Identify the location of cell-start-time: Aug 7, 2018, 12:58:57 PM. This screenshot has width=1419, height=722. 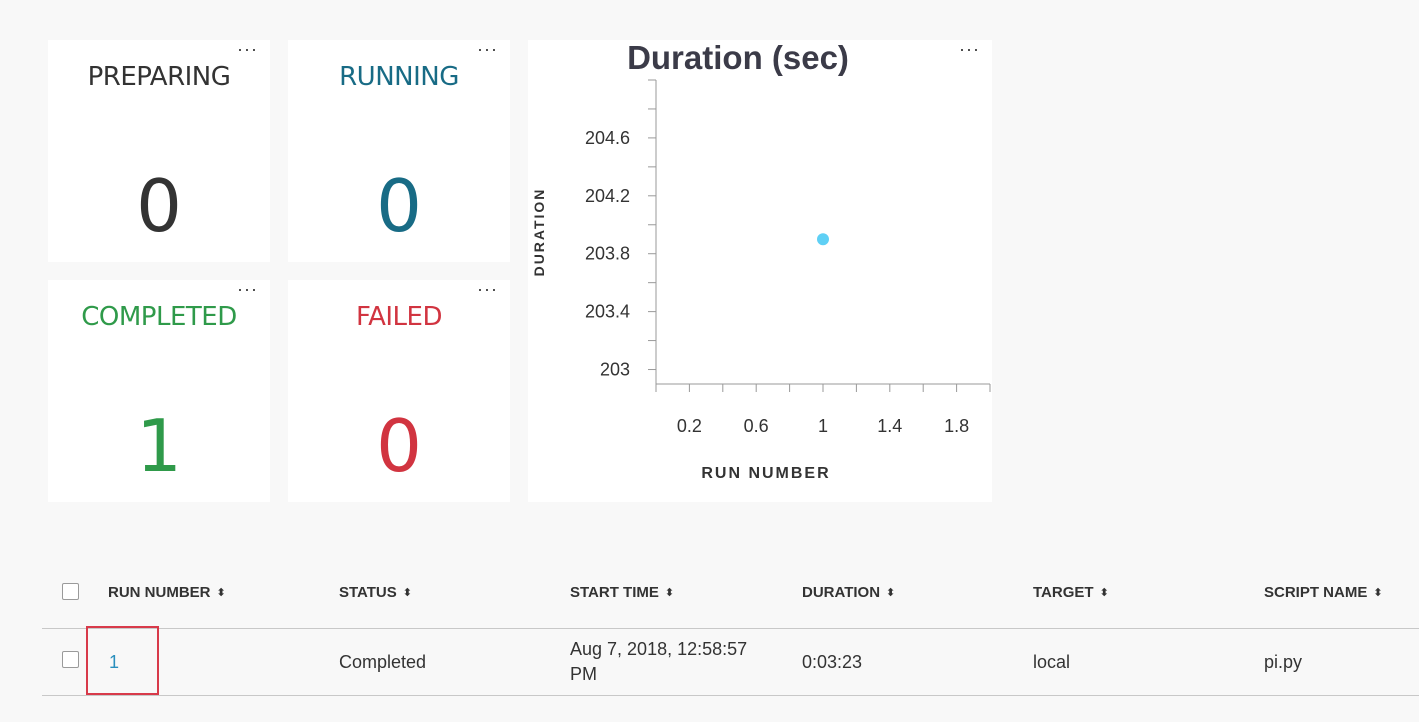
(658, 662).